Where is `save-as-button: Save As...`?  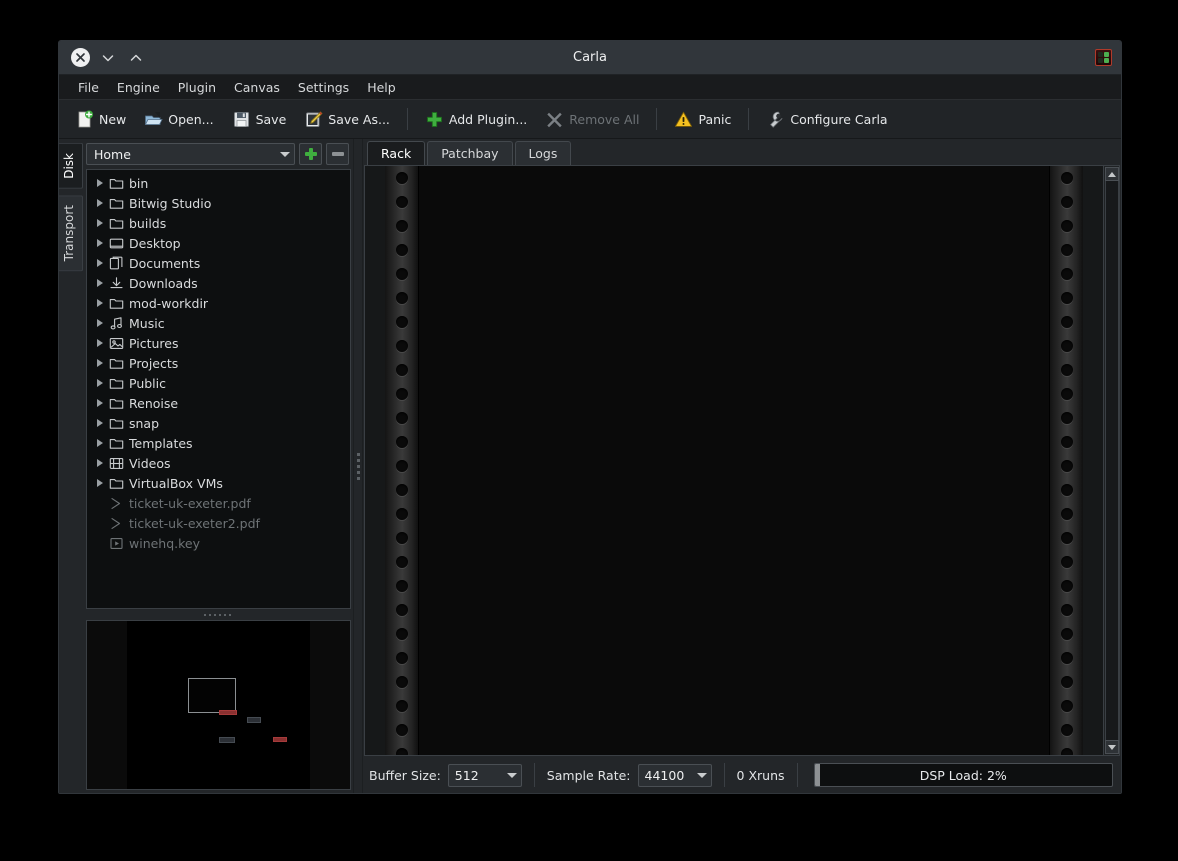 save-as-button: Save As... is located at coordinates (347, 119).